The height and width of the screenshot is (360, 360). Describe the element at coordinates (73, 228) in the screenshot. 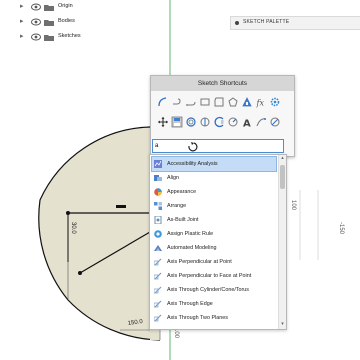

I see `dimension-text-left: 30.0` at that location.